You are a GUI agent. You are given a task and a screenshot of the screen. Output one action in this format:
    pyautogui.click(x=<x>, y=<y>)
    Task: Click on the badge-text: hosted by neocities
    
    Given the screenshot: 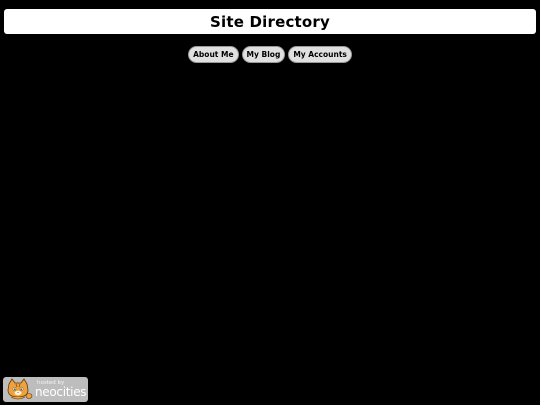 What is the action you would take?
    pyautogui.click(x=61, y=390)
    